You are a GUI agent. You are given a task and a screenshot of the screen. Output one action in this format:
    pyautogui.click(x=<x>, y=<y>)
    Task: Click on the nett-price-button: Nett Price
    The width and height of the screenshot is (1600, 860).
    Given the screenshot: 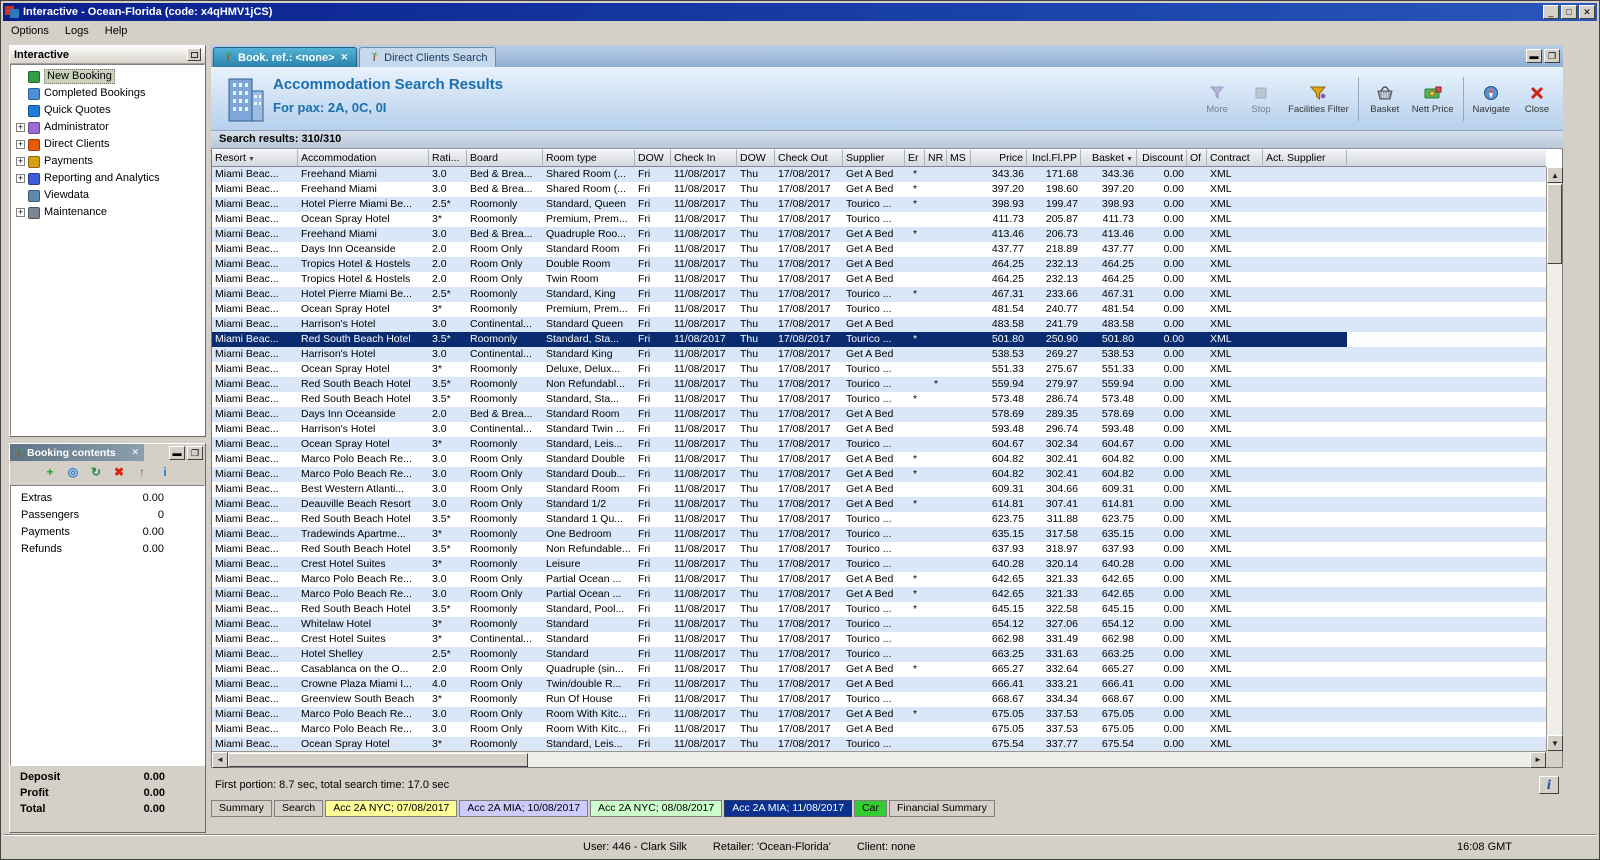 What is the action you would take?
    pyautogui.click(x=1433, y=99)
    